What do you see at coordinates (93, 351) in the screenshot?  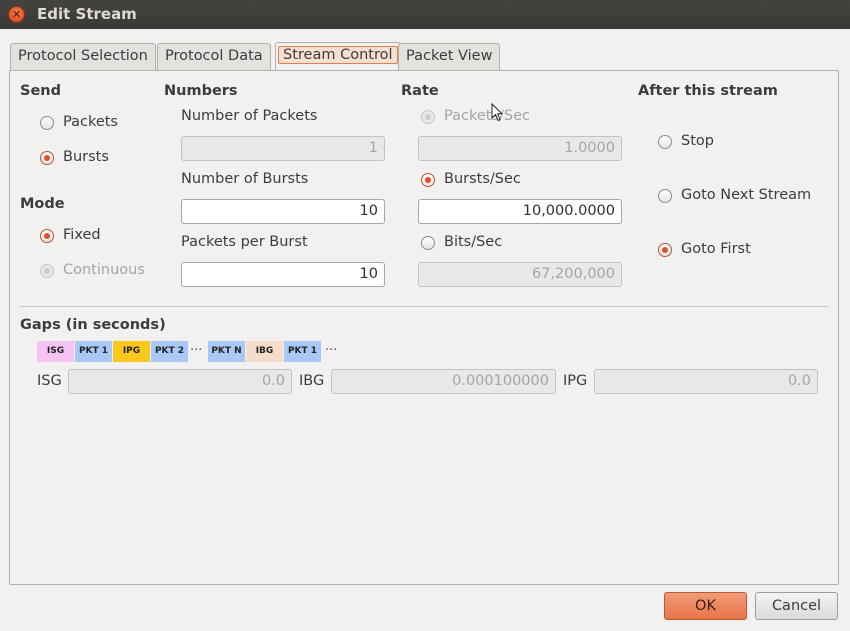 I see `gap-segment-pkt1: PKT 1` at bounding box center [93, 351].